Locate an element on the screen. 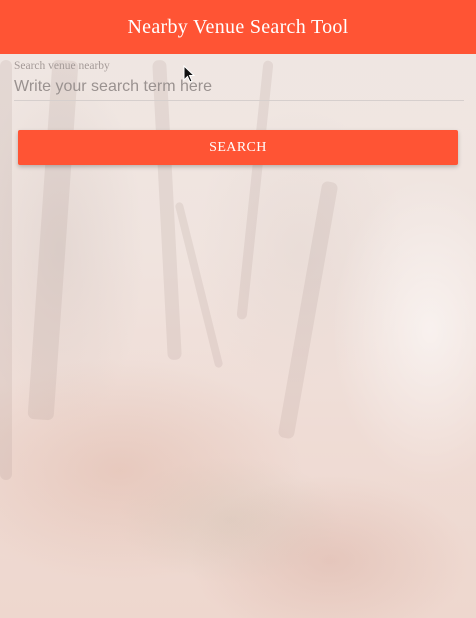 The image size is (476, 618). page-title: Nearby Venue Search Tool is located at coordinates (238, 26).